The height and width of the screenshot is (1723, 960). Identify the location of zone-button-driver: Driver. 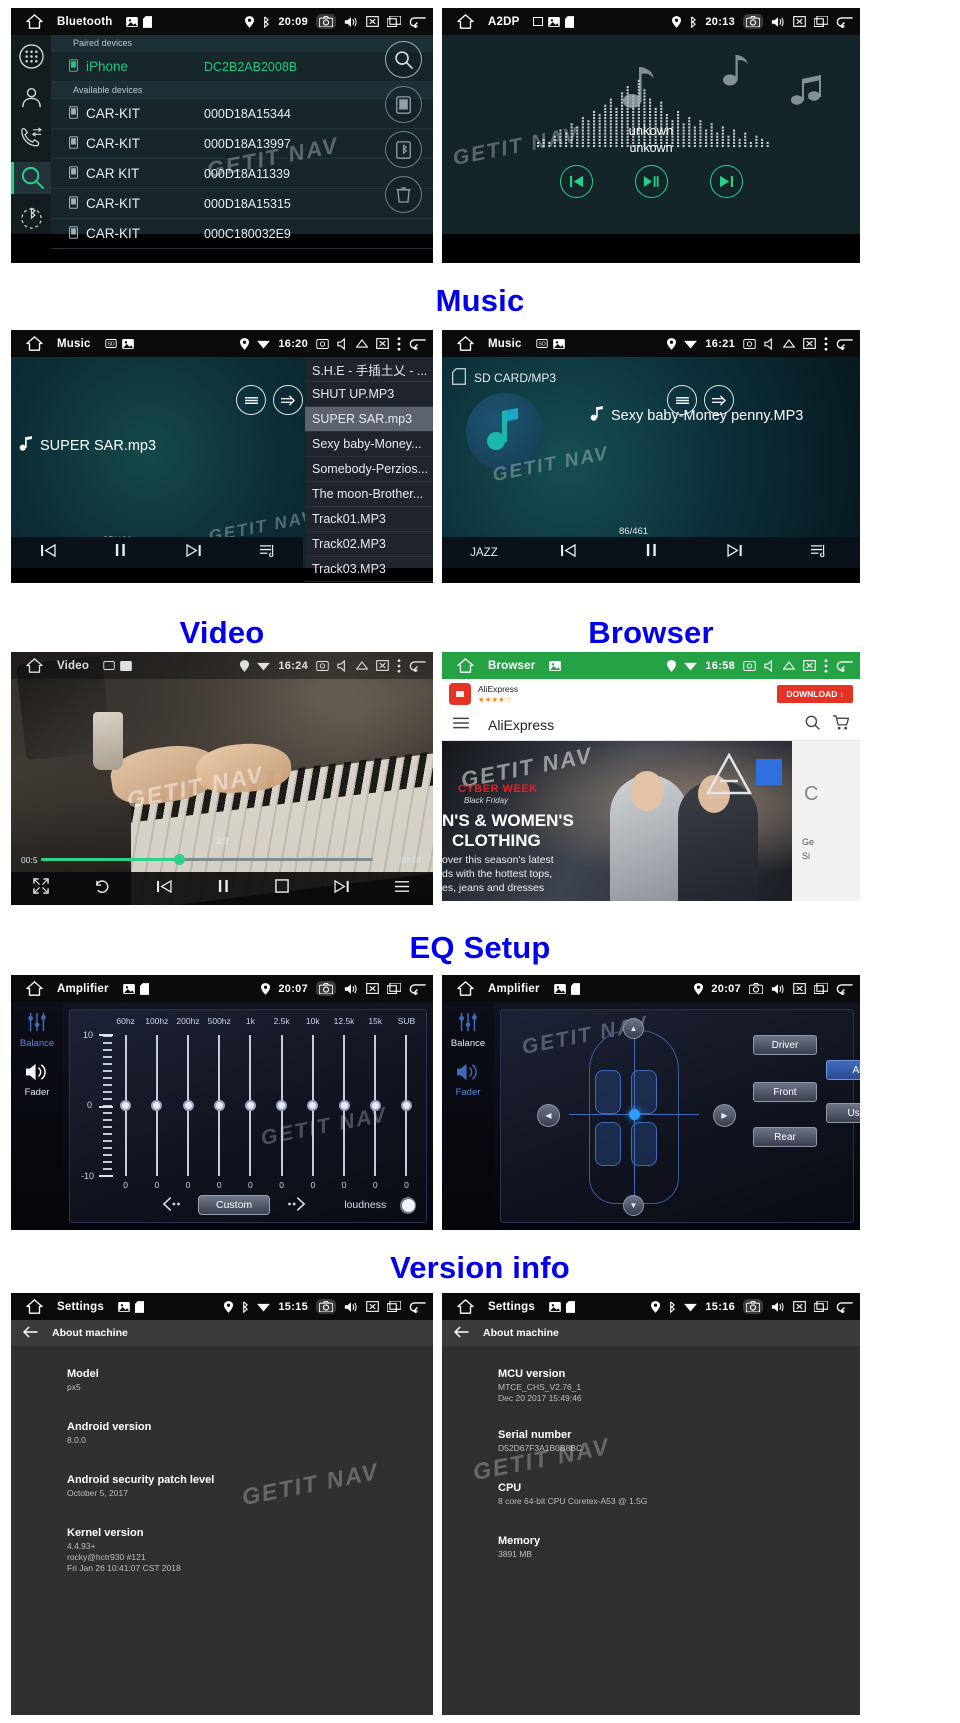
(785, 1045).